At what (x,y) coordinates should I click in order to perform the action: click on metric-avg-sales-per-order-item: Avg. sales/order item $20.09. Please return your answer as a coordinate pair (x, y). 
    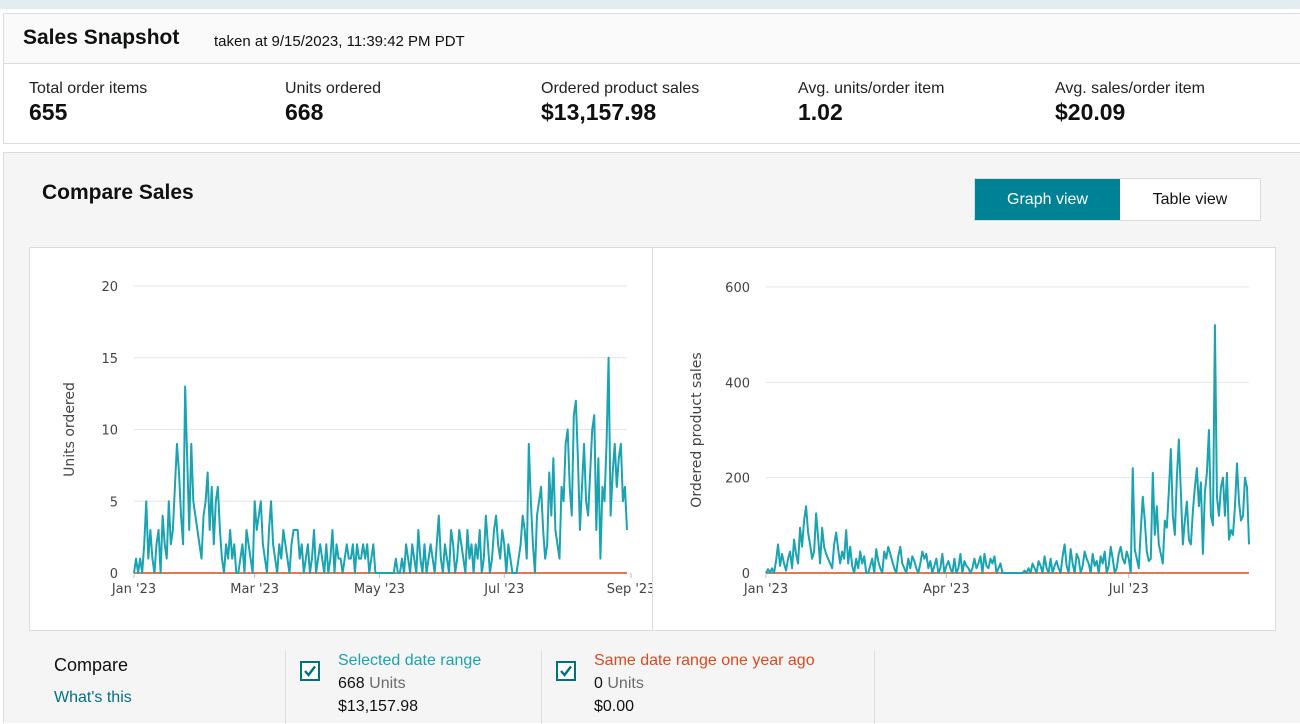
    Looking at the image, I should click on (1130, 103).